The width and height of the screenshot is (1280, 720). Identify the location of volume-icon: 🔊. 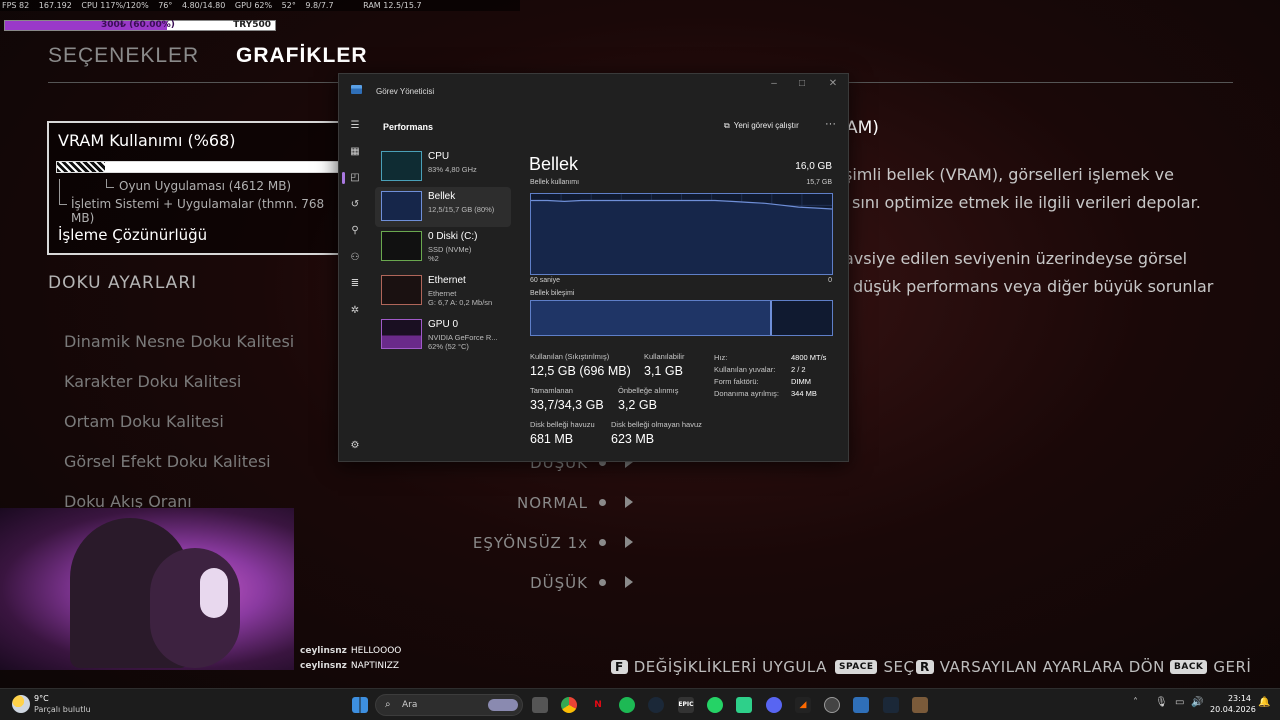
(1197, 702).